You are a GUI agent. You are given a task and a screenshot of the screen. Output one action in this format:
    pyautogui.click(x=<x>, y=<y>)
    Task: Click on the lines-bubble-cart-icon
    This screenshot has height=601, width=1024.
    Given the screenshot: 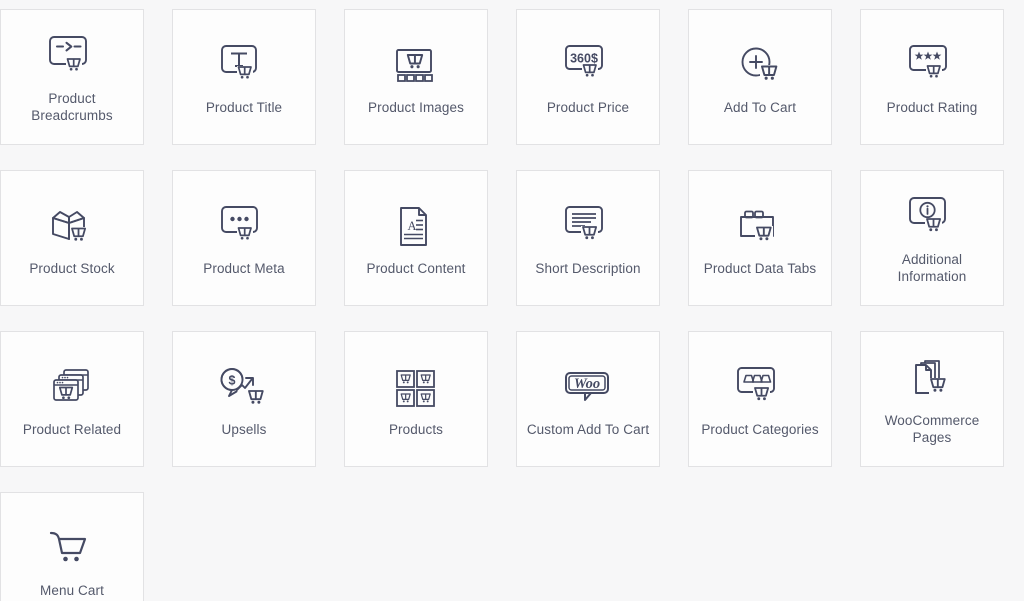 What is the action you would take?
    pyautogui.click(x=588, y=228)
    